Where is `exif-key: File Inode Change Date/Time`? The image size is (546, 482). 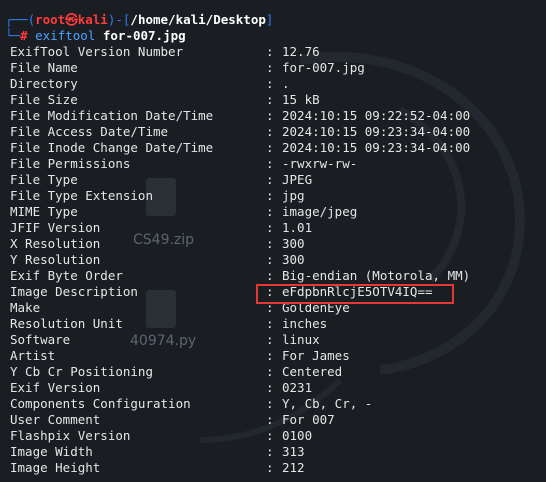
exif-key: File Inode Change Date/Time is located at coordinates (112, 147).